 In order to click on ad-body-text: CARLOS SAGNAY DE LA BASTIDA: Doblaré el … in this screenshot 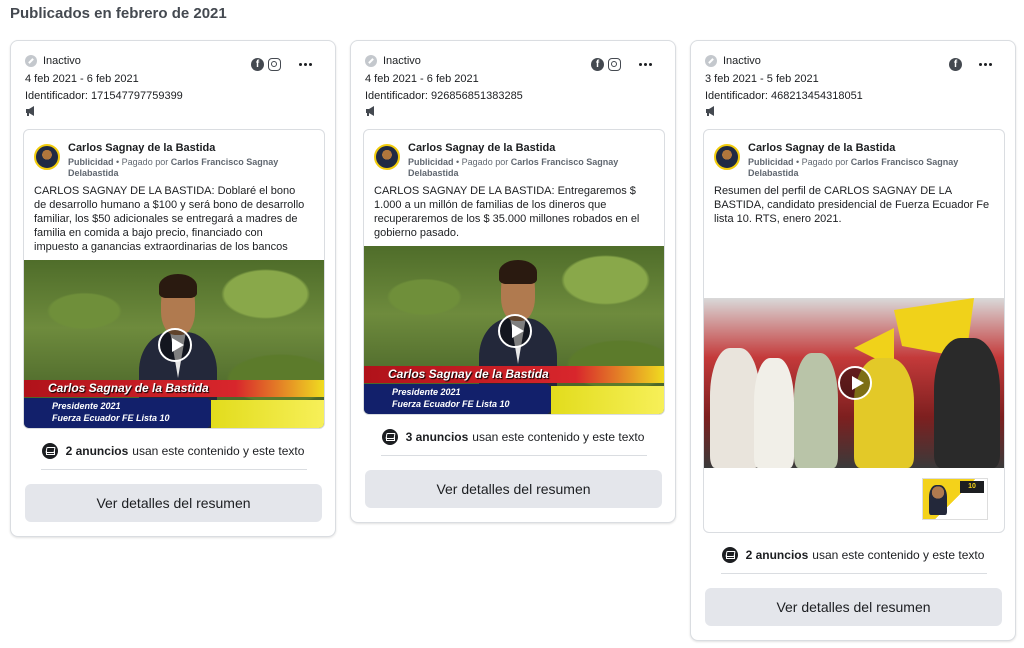, I will do `click(169, 219)`.